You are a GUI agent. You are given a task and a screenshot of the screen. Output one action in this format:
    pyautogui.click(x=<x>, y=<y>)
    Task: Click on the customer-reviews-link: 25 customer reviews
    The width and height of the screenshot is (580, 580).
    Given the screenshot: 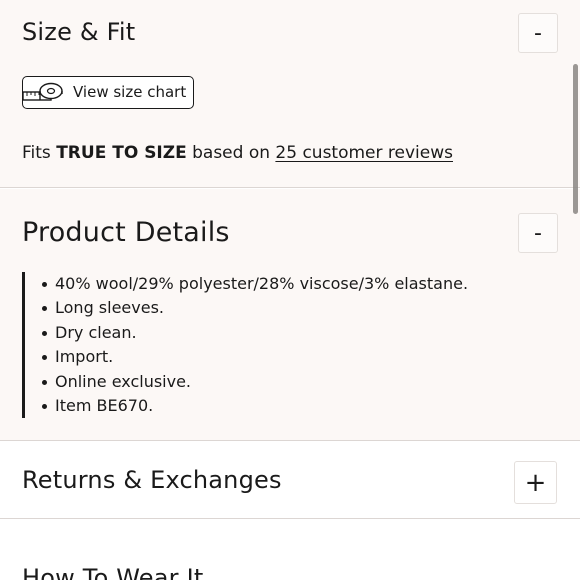 What is the action you would take?
    pyautogui.click(x=364, y=153)
    